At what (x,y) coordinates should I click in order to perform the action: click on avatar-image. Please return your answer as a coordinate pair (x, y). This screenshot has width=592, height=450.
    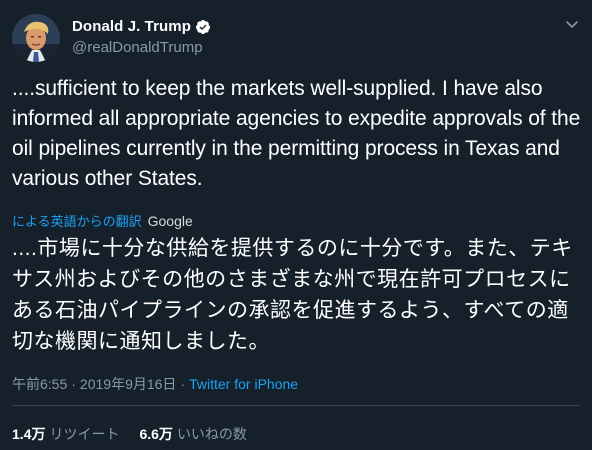
    Looking at the image, I should click on (36, 38).